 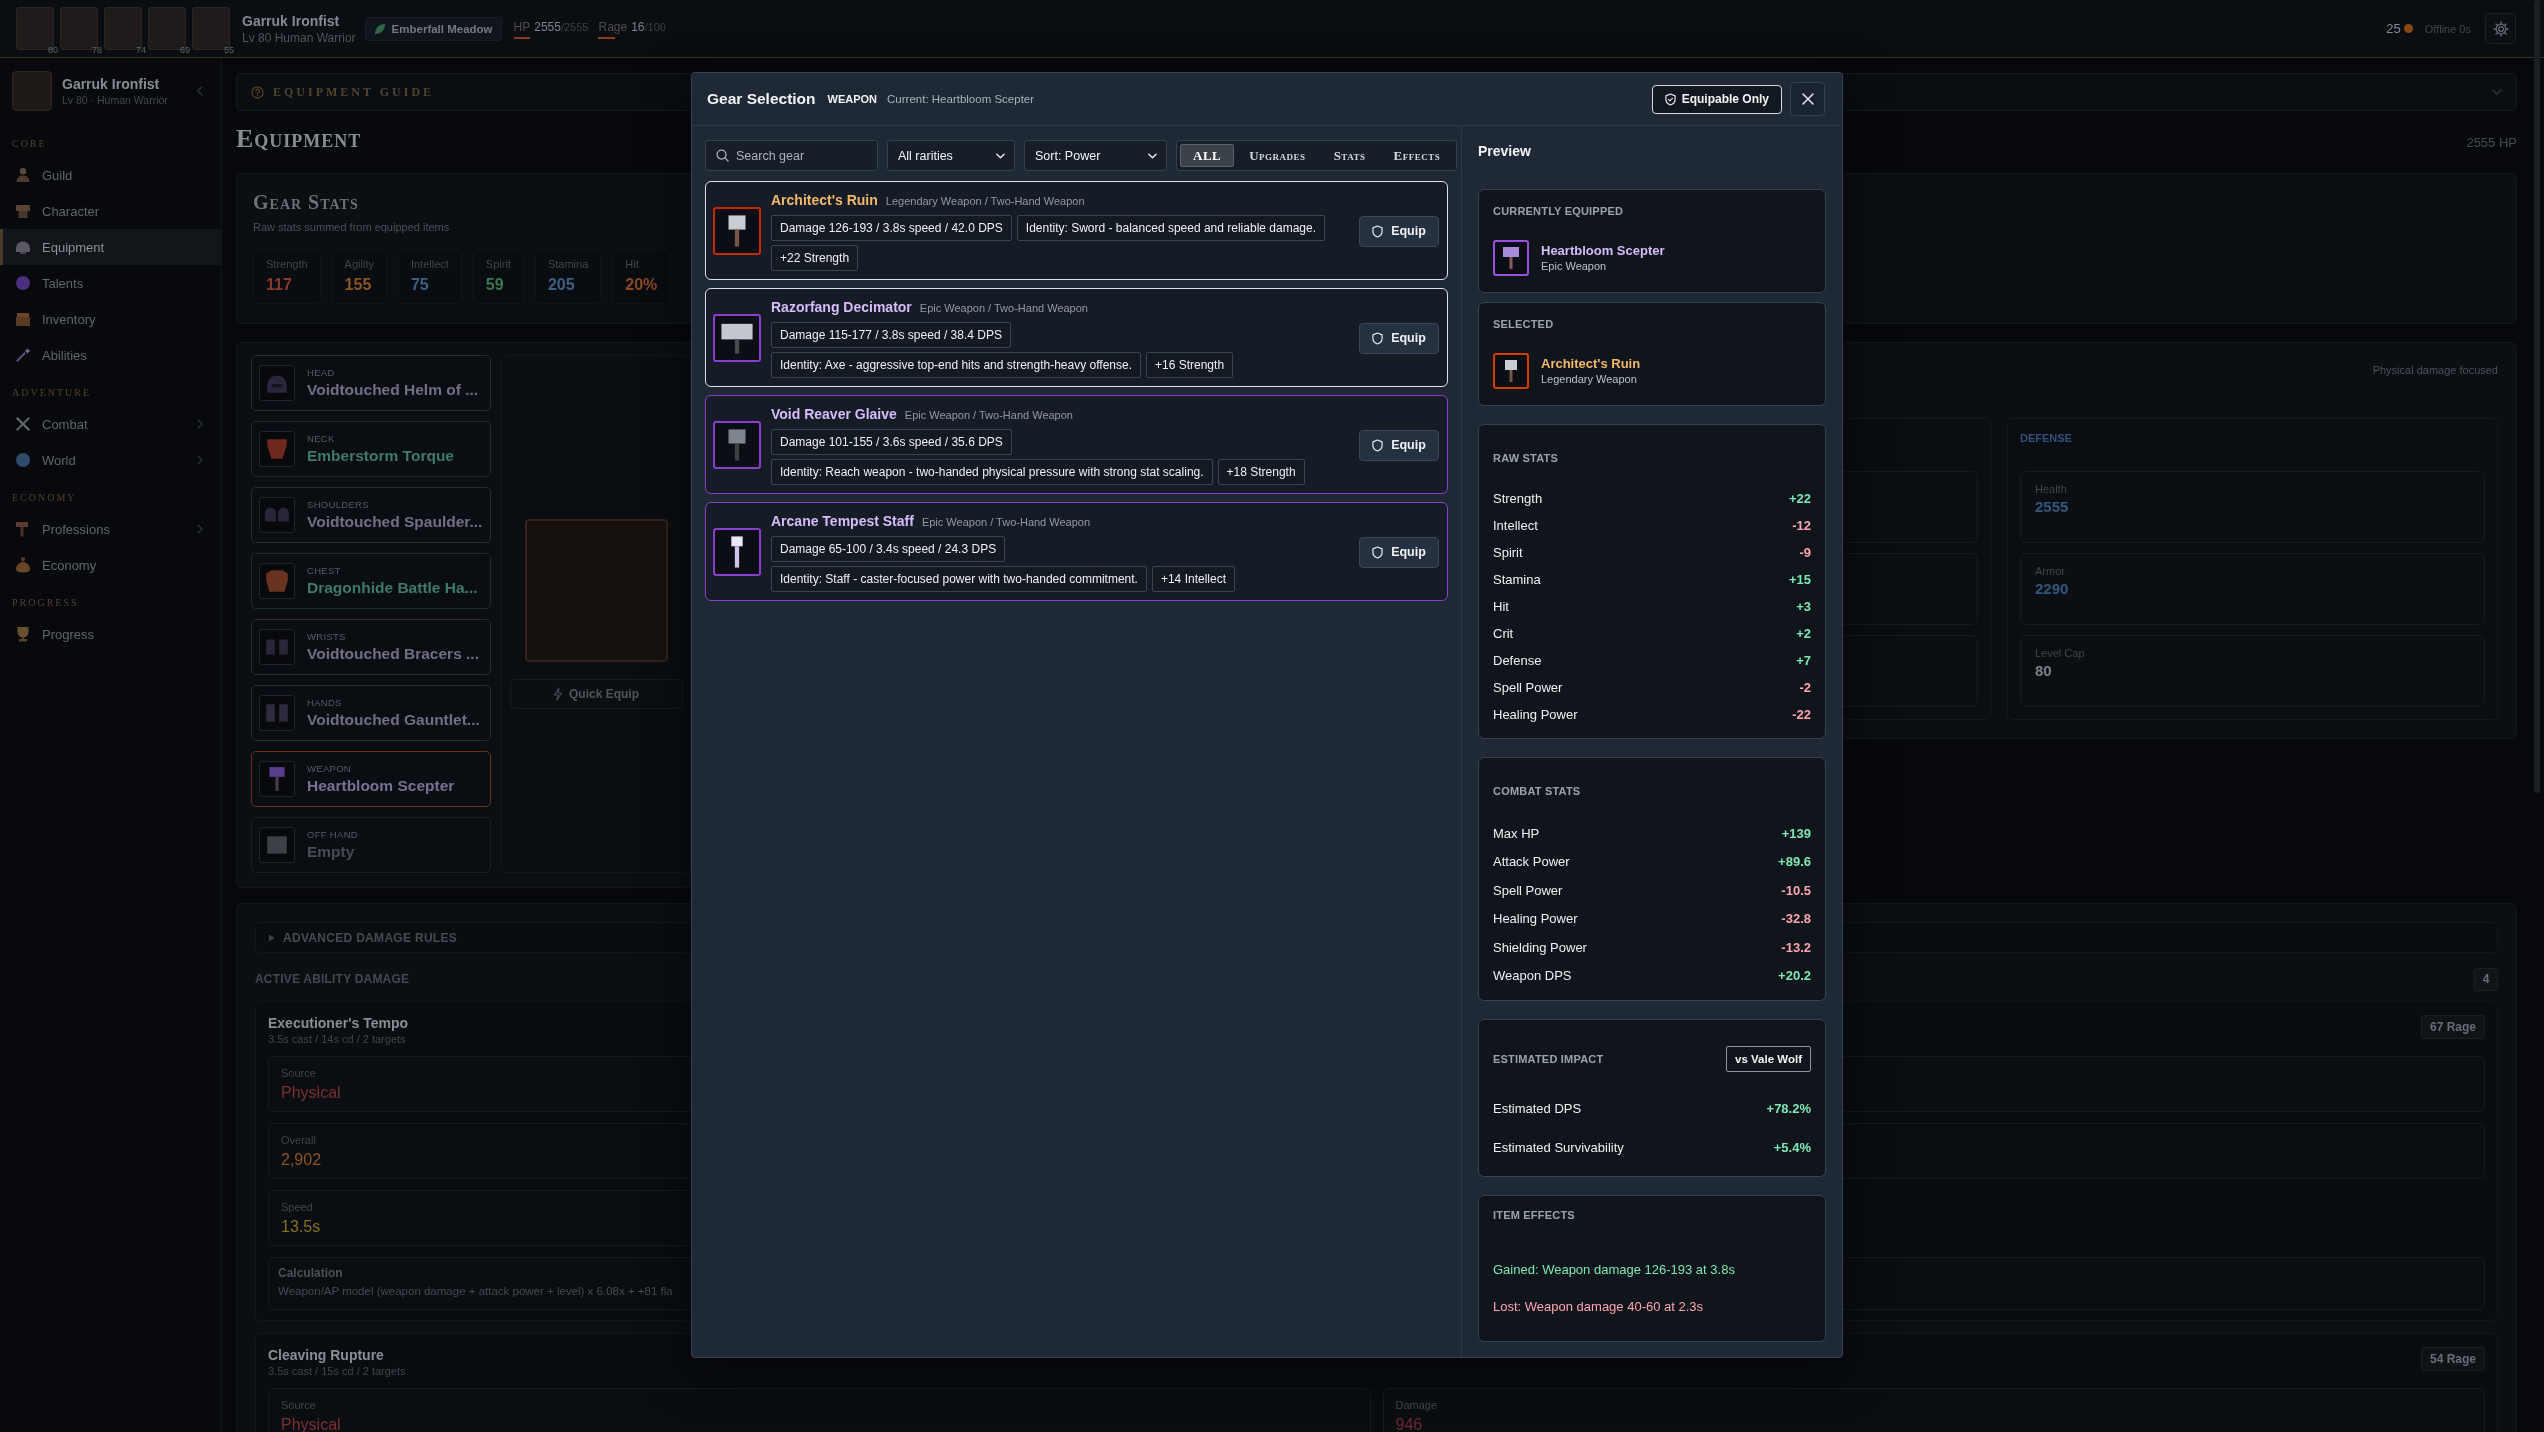 What do you see at coordinates (2043, 671) in the screenshot?
I see `stat-value: 80` at bounding box center [2043, 671].